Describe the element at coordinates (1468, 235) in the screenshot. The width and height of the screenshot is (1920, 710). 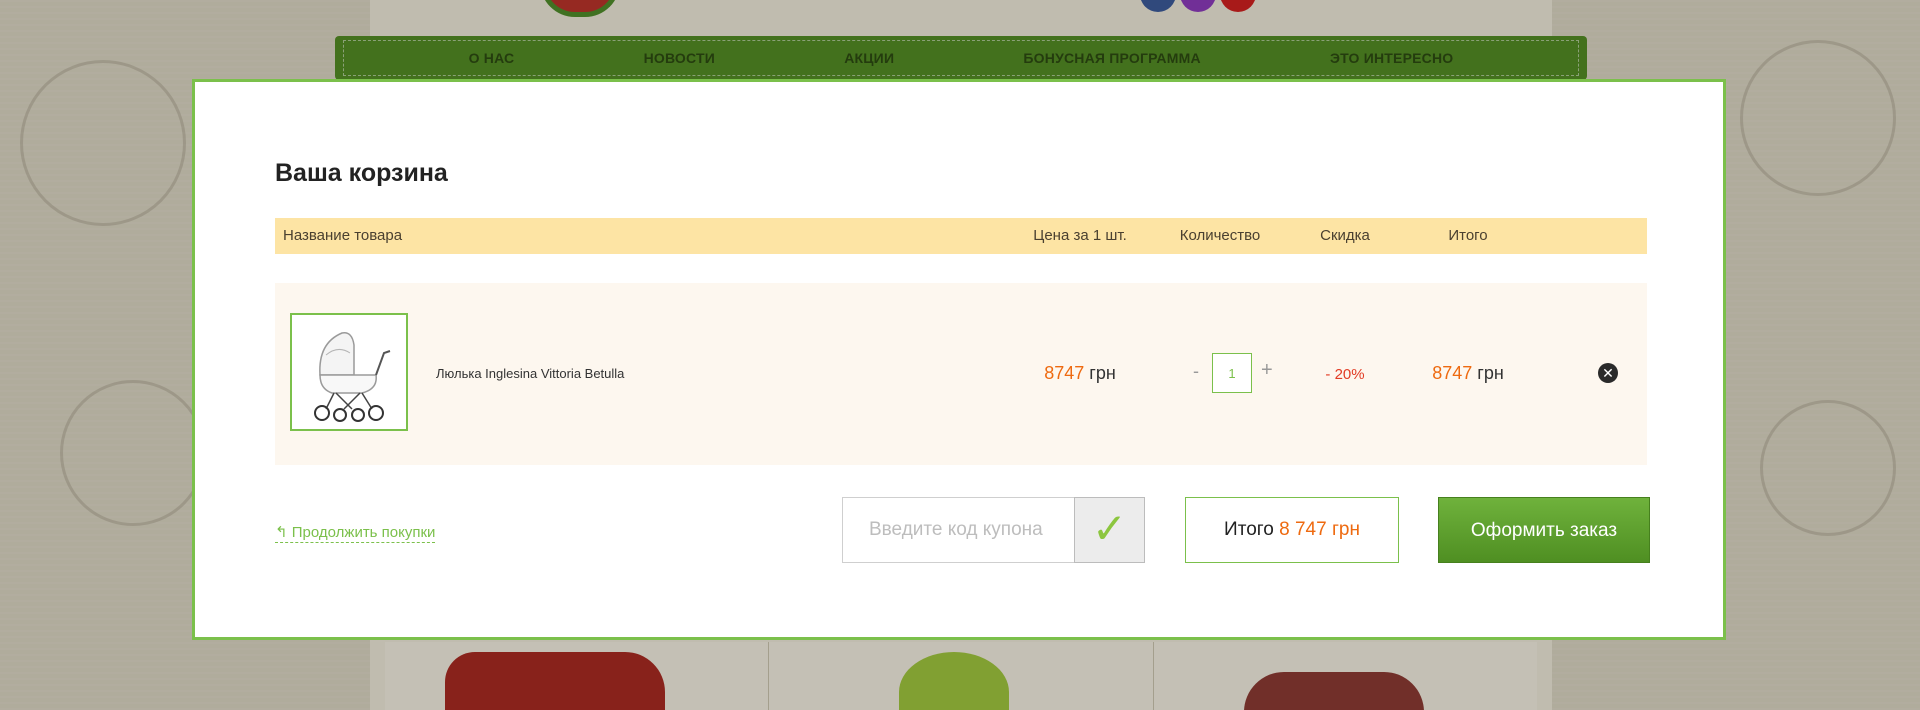
I see `column-header-total: Итого` at that location.